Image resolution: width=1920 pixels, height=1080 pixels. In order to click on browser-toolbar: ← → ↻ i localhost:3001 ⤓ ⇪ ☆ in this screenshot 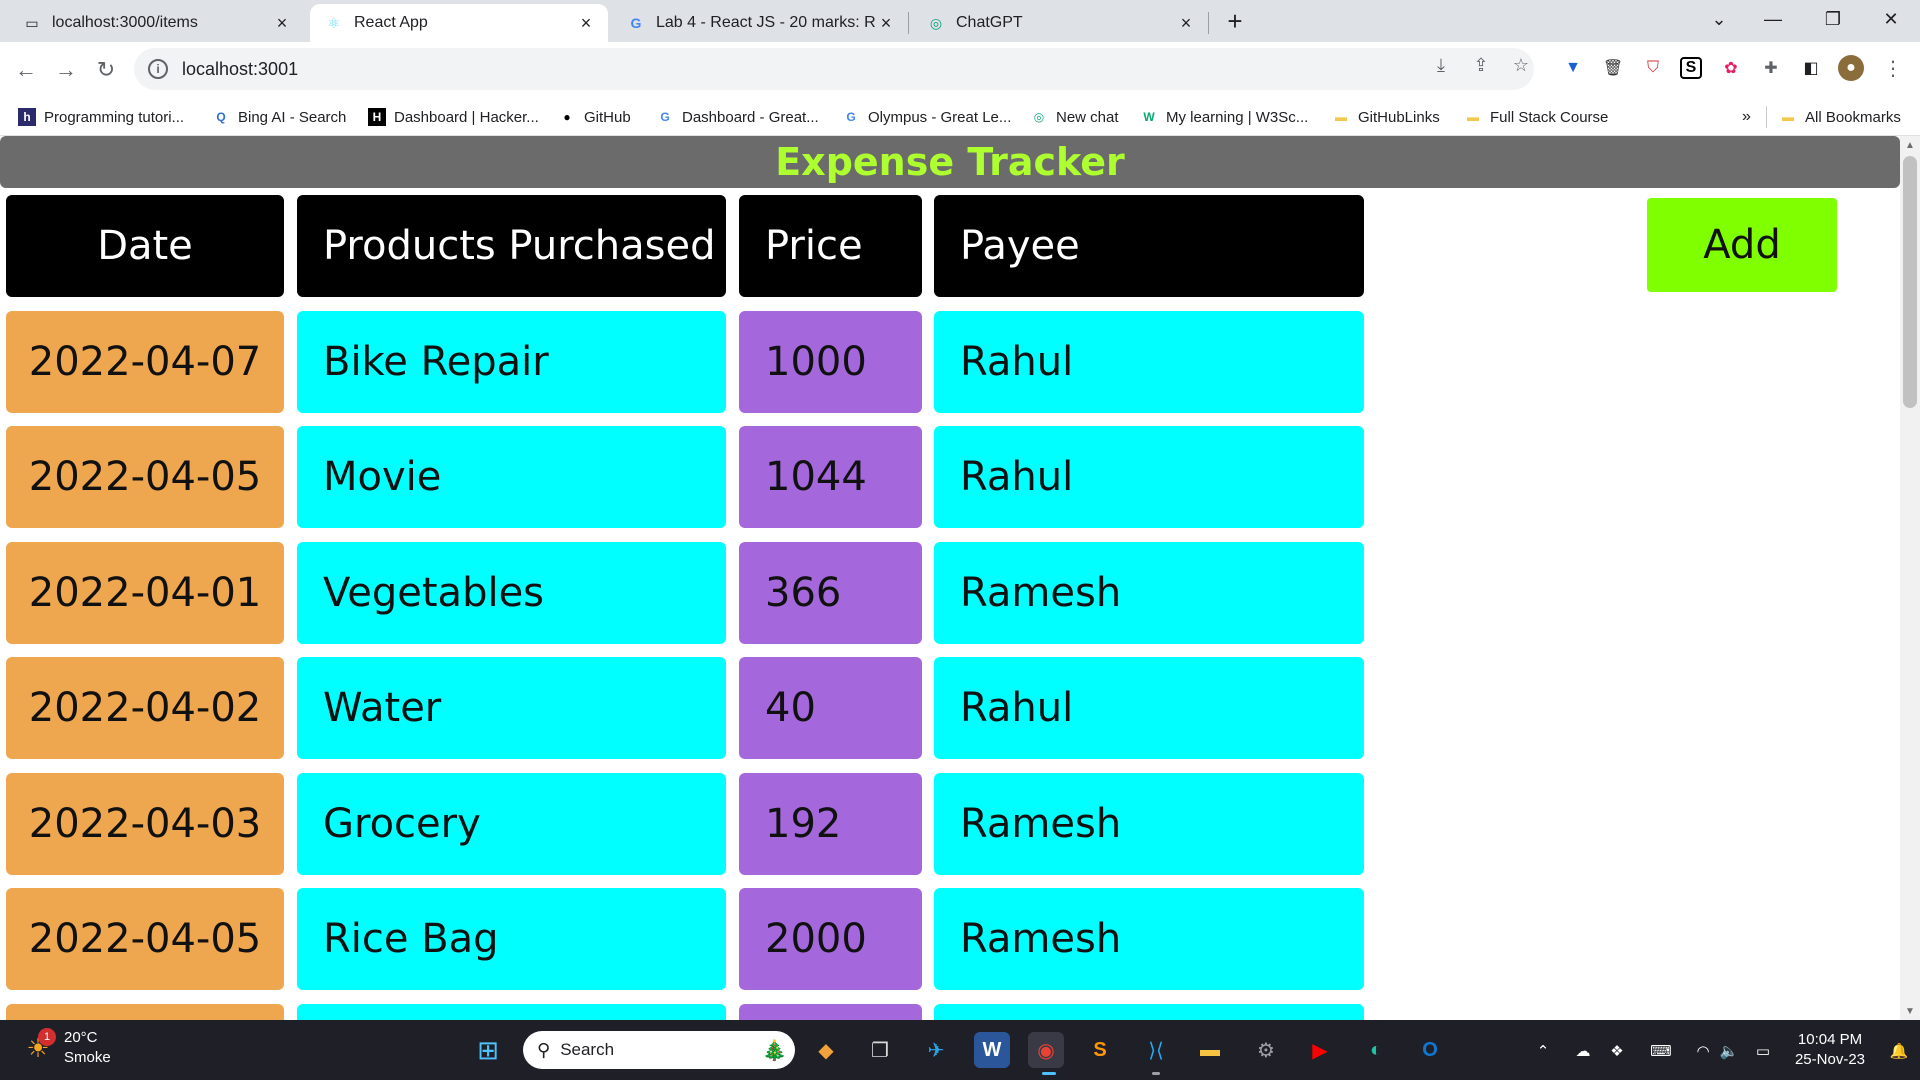, I will do `click(960, 70)`.